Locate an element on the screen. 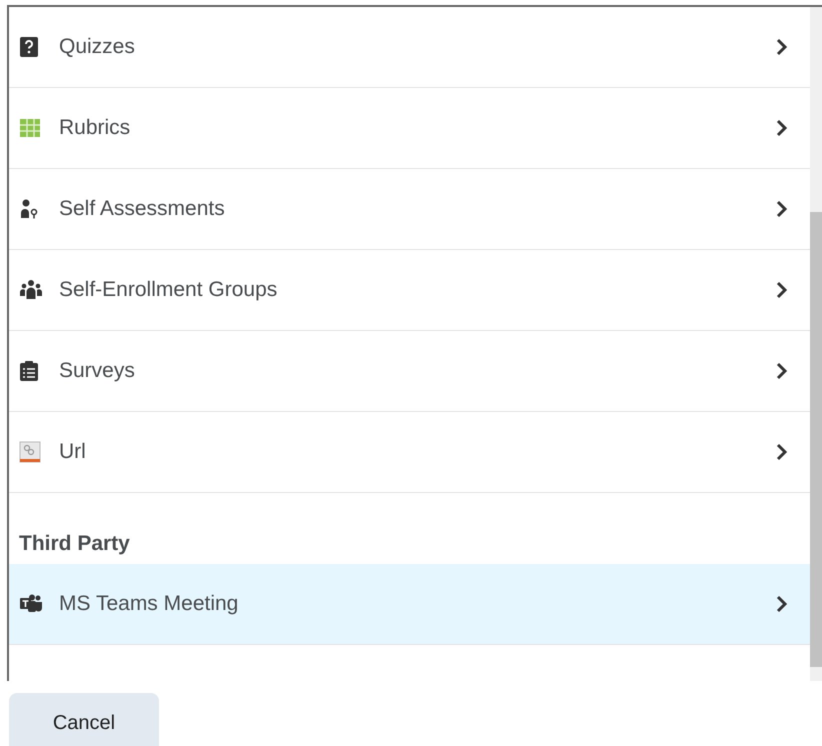 The height and width of the screenshot is (746, 822). item-label: Self-Enrollment Groups is located at coordinates (168, 290).